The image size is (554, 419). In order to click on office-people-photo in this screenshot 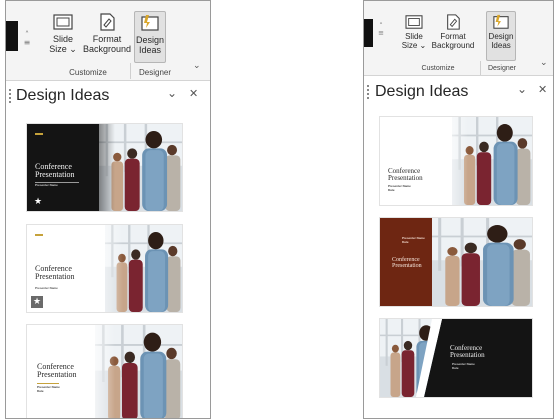, I will do `click(481, 262)`.